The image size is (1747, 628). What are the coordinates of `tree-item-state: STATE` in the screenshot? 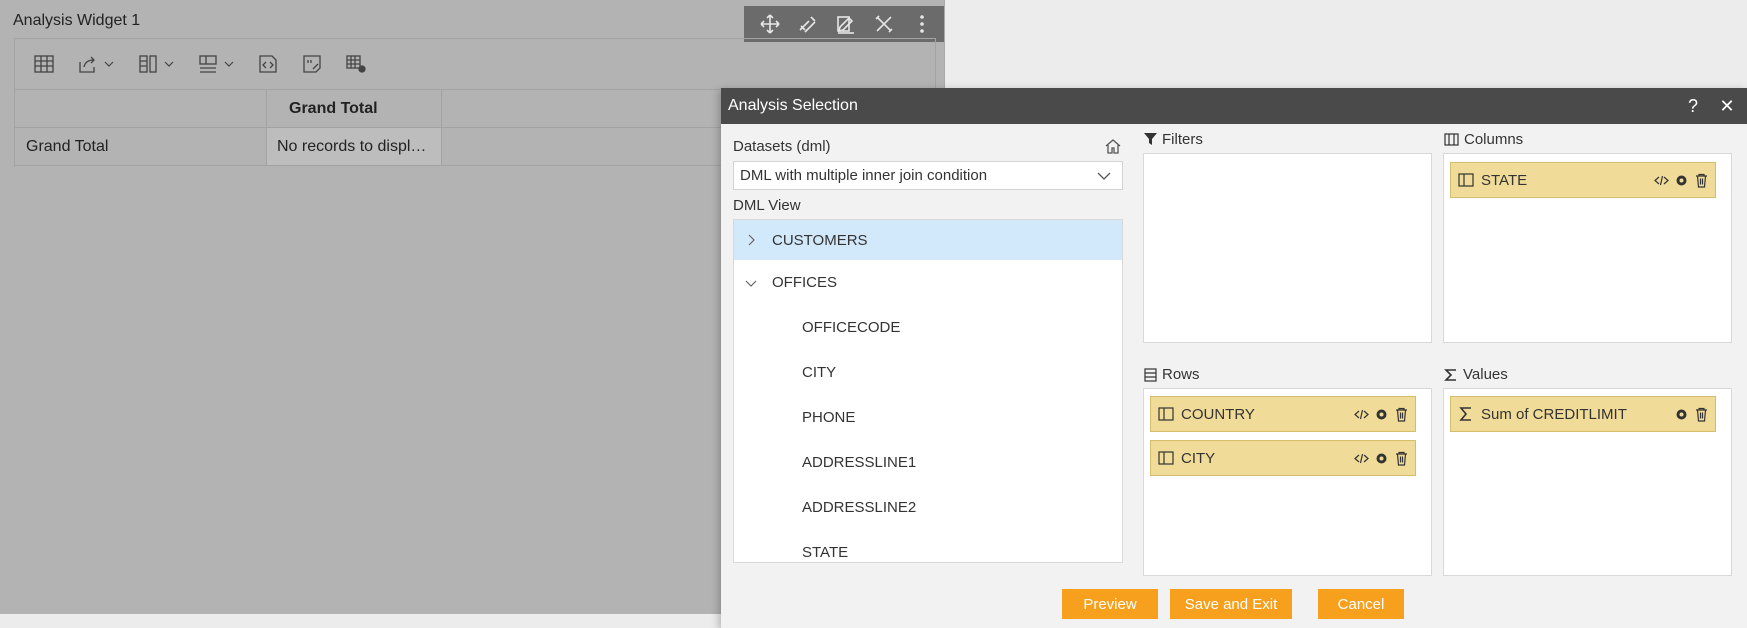 It's located at (928, 546).